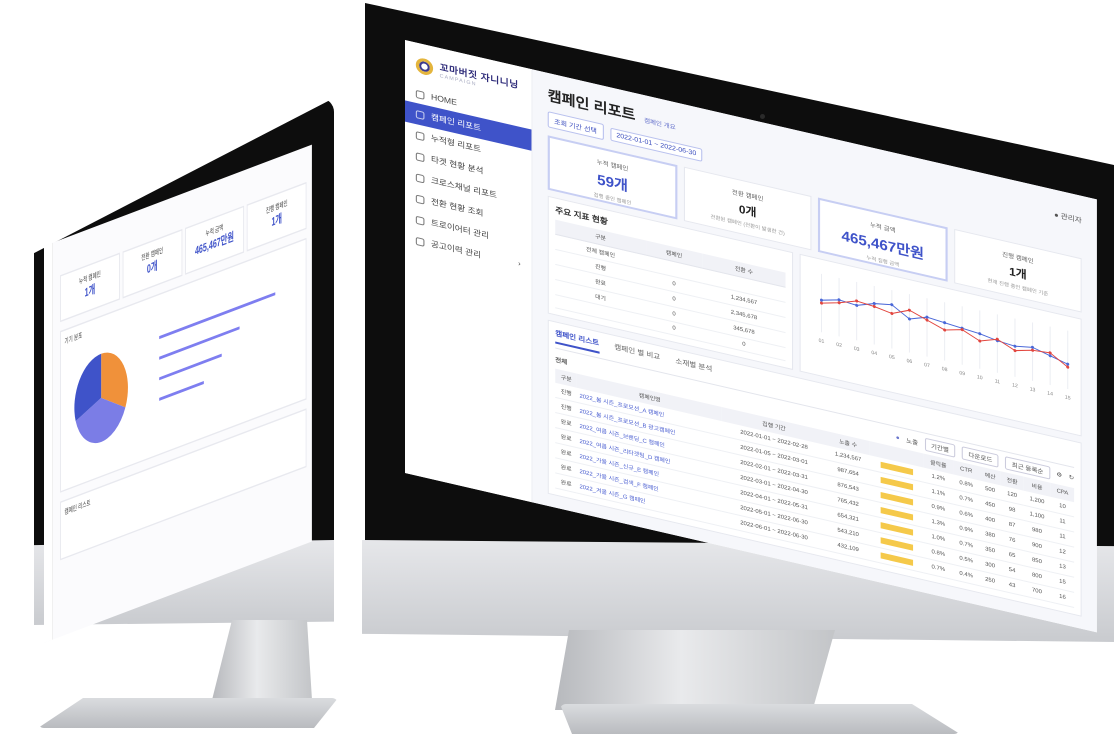 Image resolution: width=1114 pixels, height=738 pixels. Describe the element at coordinates (1071, 478) in the screenshot. I see `refresh-icon: ↻` at that location.